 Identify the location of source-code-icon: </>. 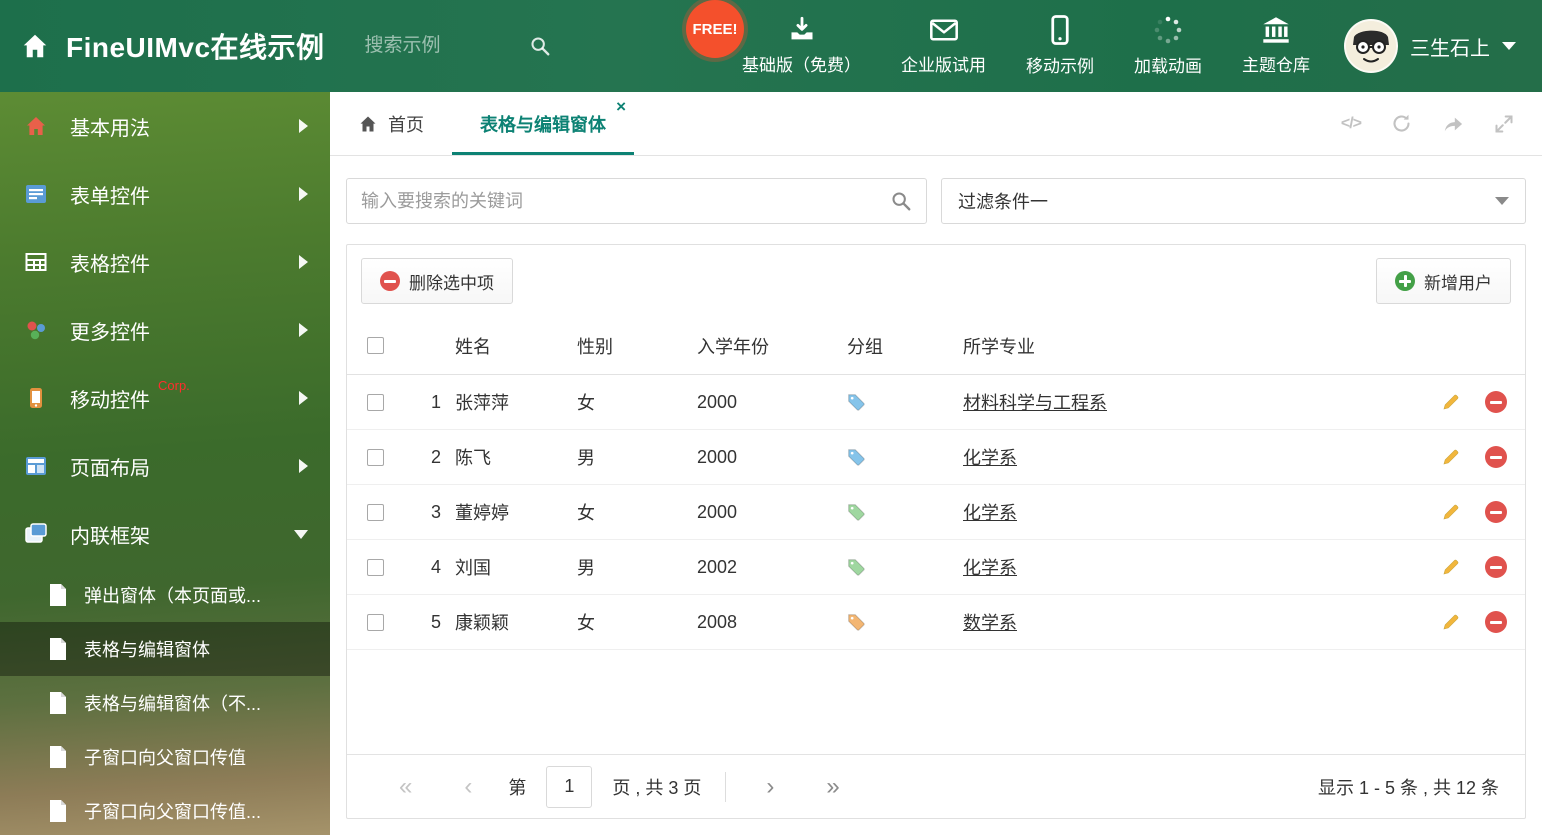
(1351, 124).